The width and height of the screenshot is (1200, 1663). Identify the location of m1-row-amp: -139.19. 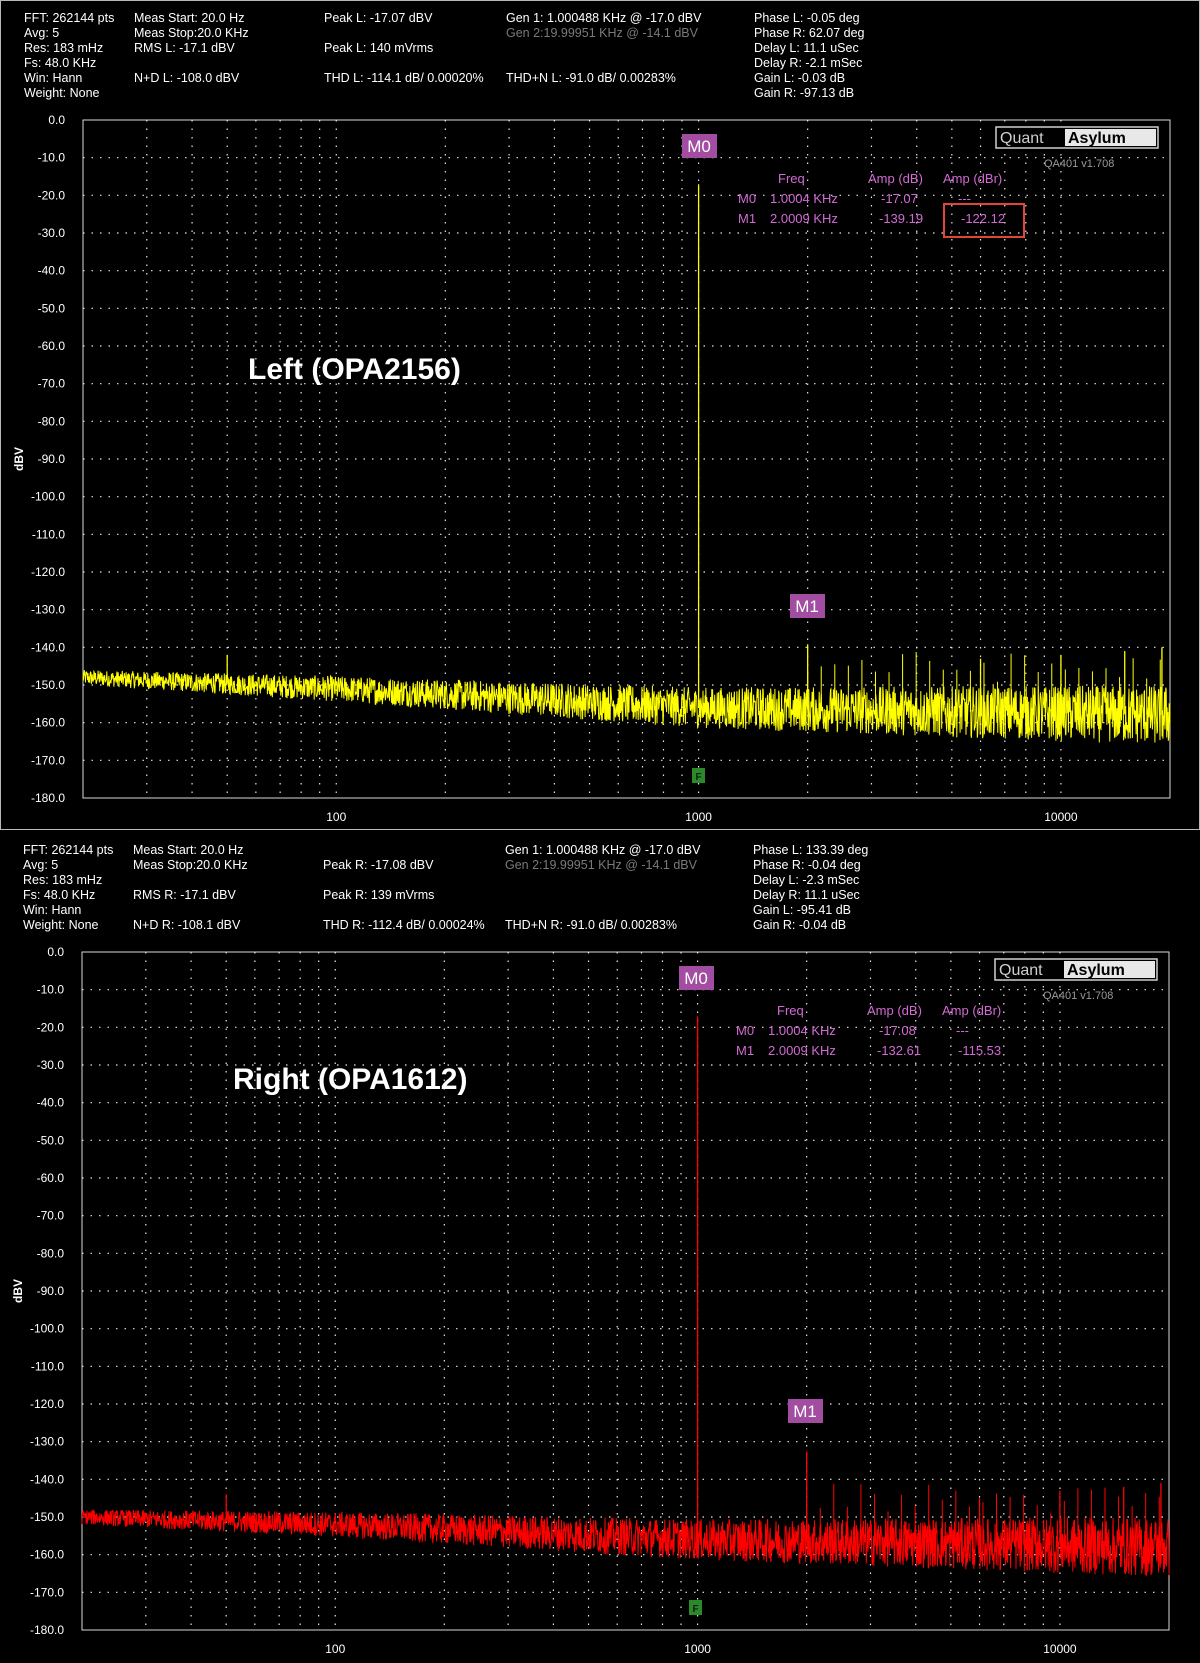
(901, 218).